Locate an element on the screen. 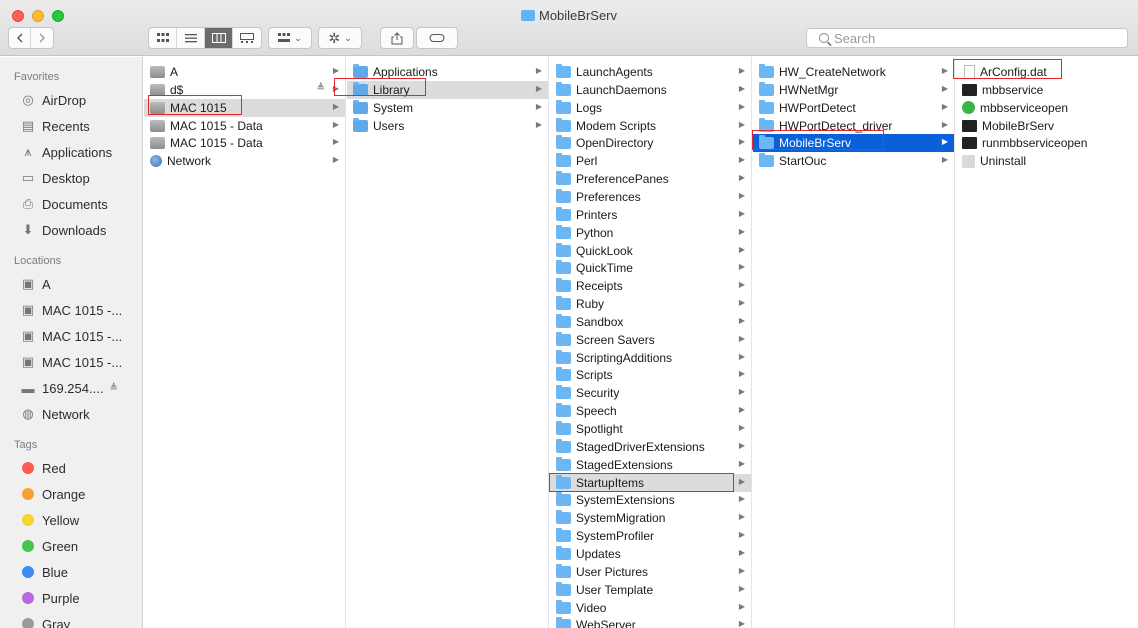 The image size is (1138, 628). folder-item: Printers ▶ is located at coordinates (650, 215).